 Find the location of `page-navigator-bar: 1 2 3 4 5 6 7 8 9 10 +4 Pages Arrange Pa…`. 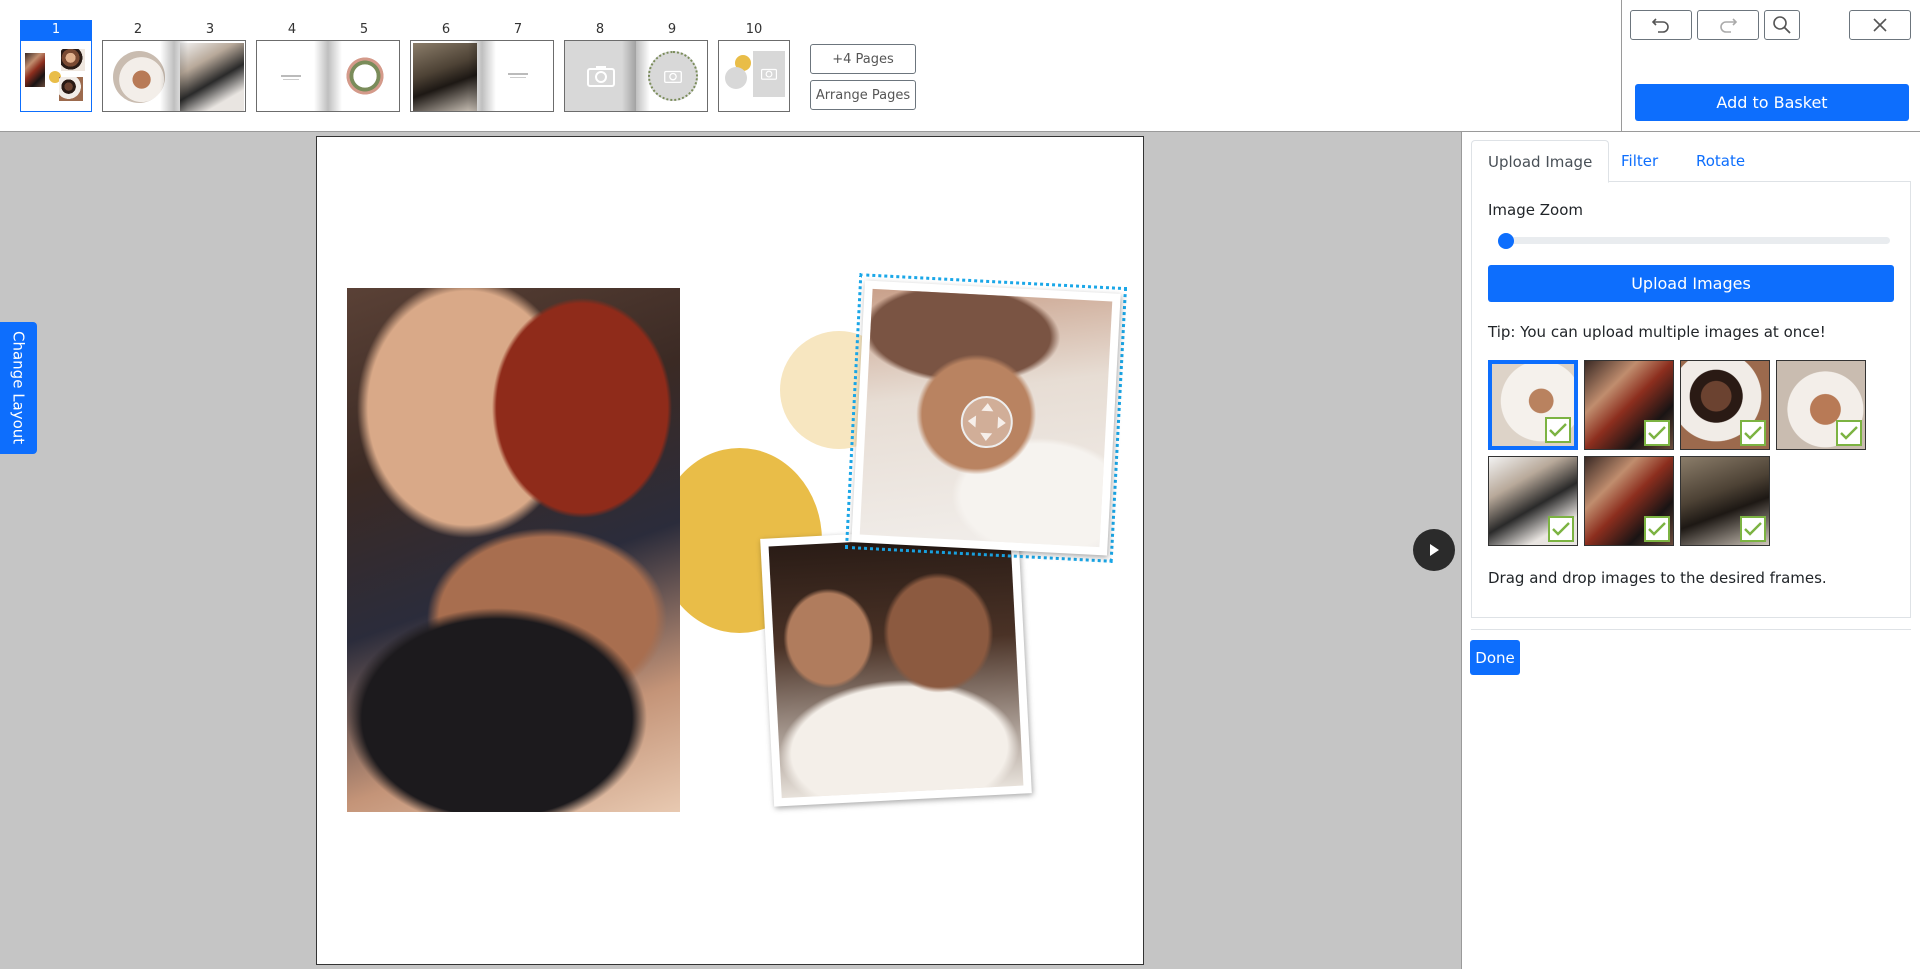

page-navigator-bar: 1 2 3 4 5 6 7 8 9 10 +4 Pages Arrange Pa… is located at coordinates (960, 66).